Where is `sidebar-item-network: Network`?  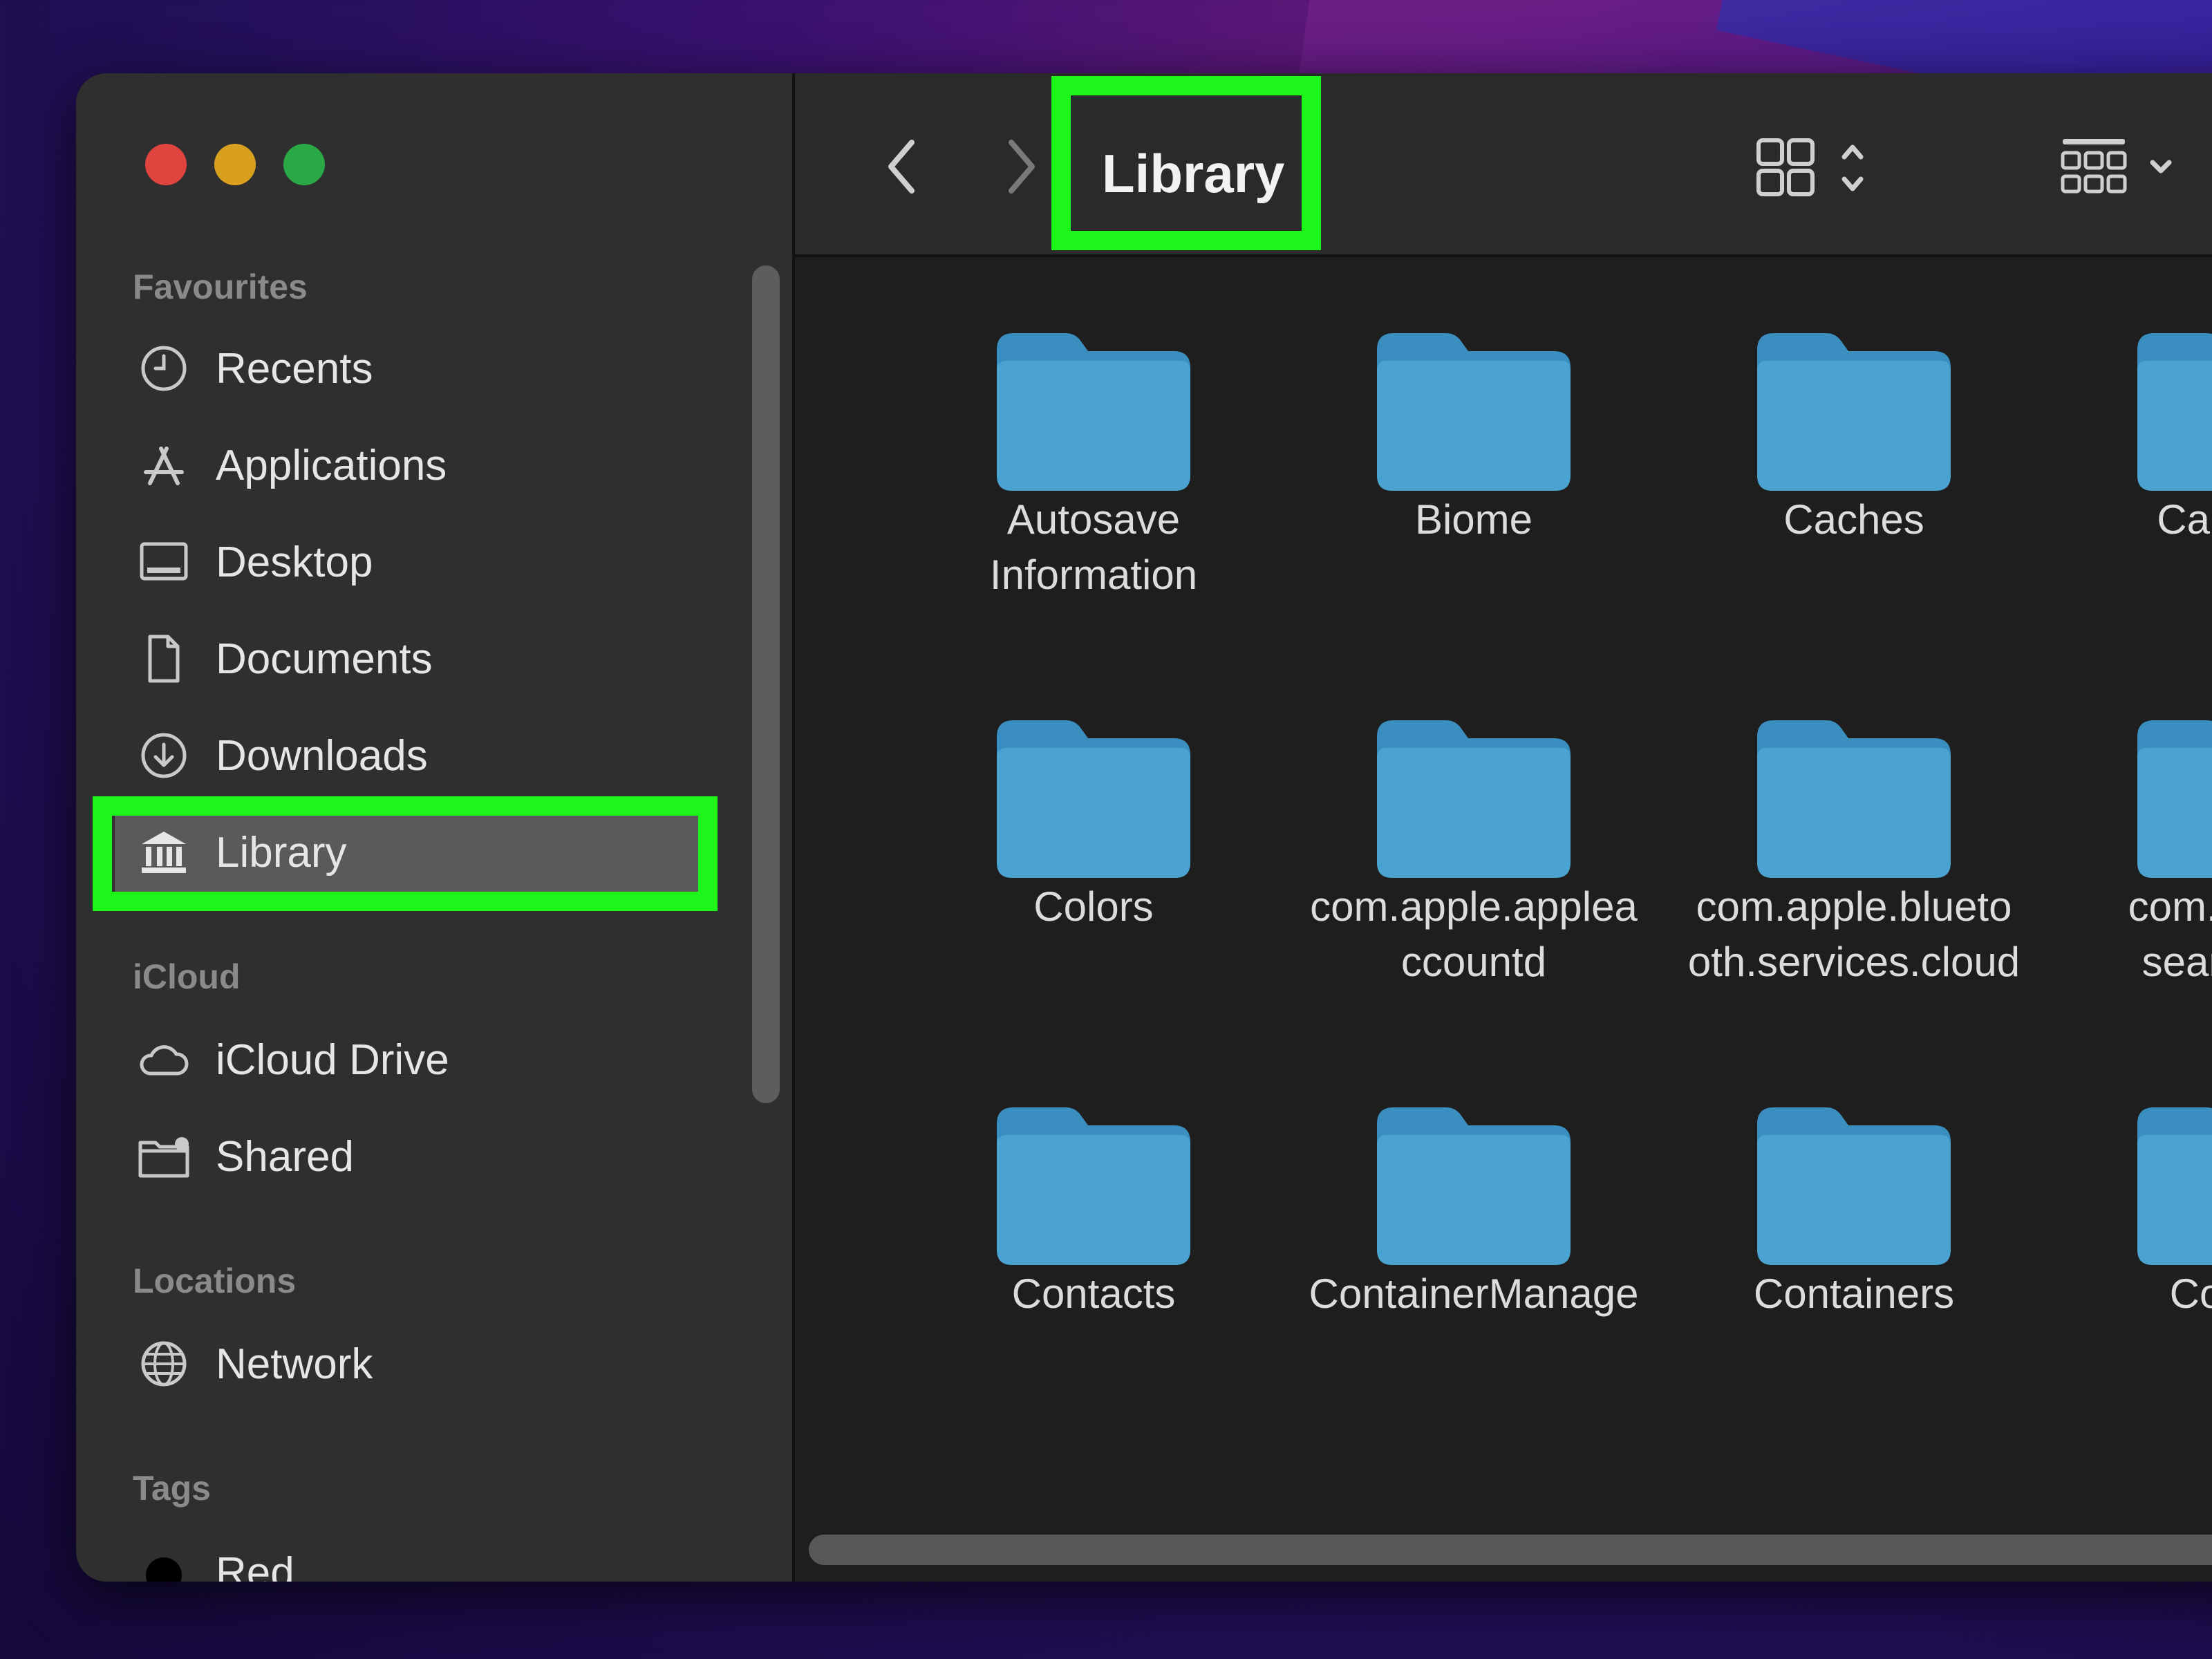
sidebar-item-network: Network is located at coordinates (423, 1364).